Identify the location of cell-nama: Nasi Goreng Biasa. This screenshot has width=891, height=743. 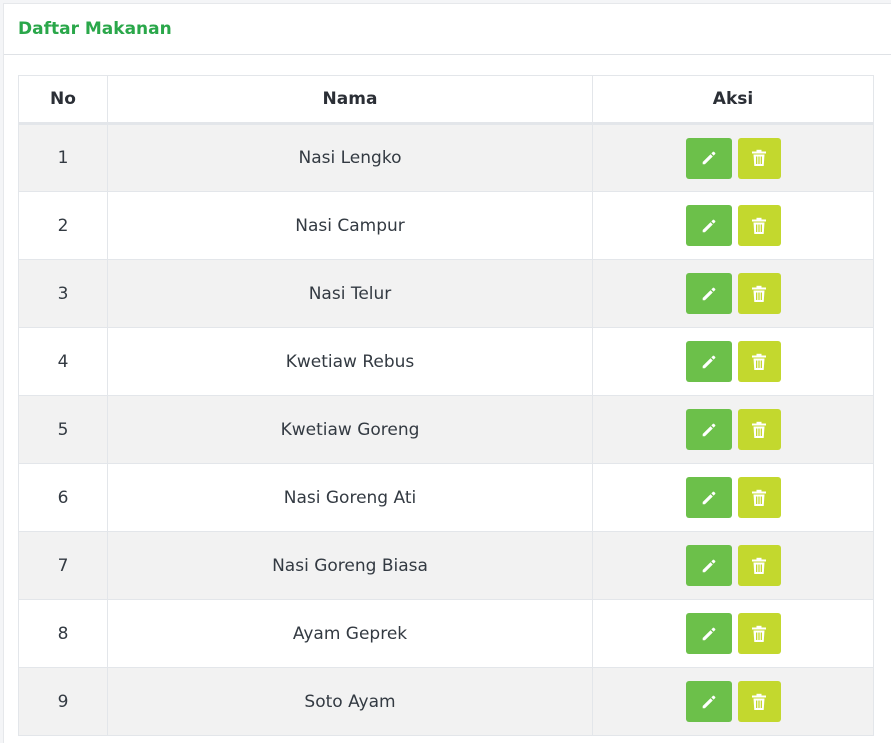
(350, 565).